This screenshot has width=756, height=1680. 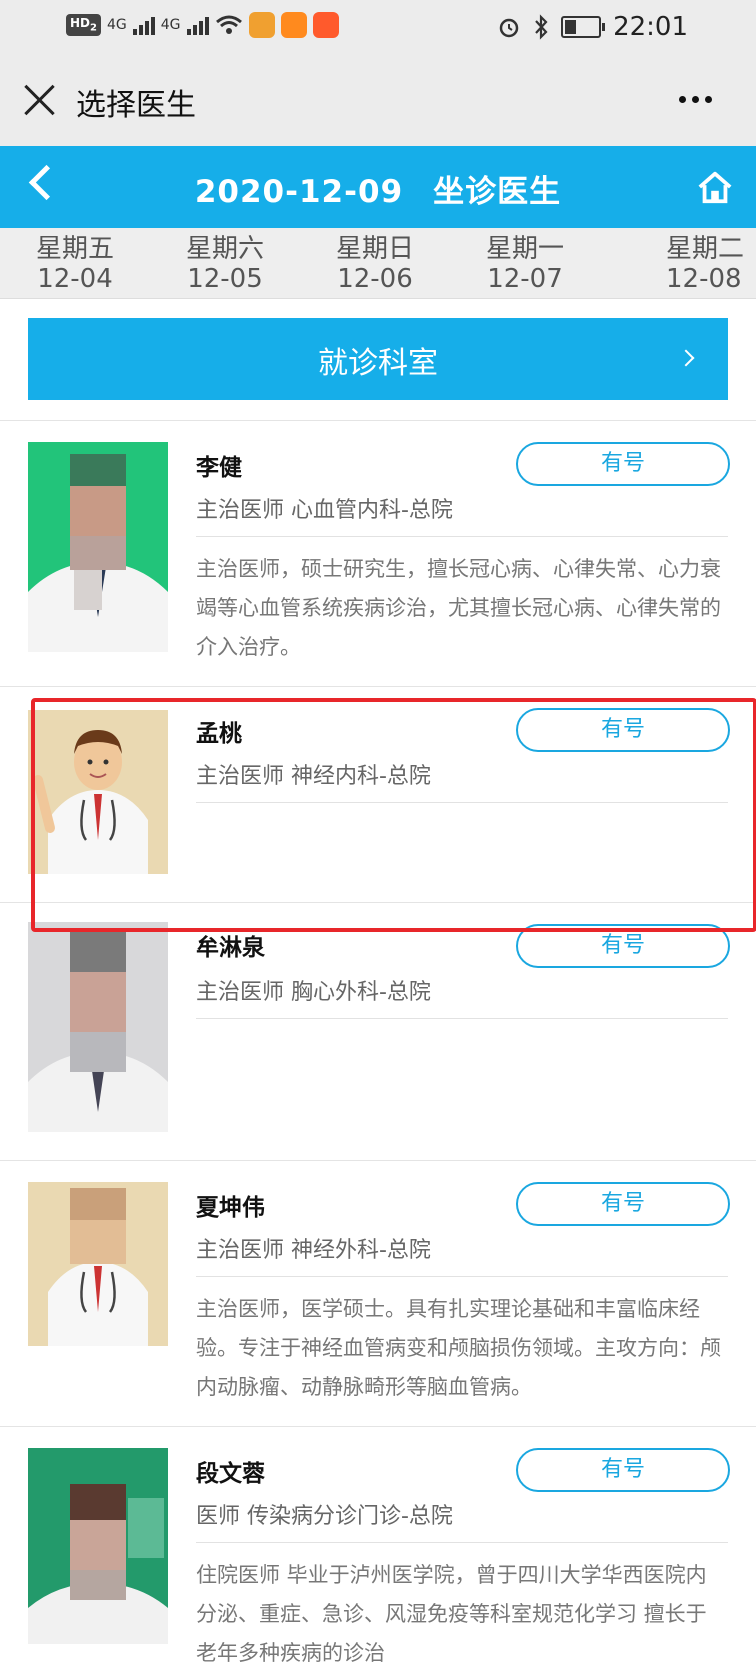 I want to click on wifi-icon, so click(x=228, y=24).